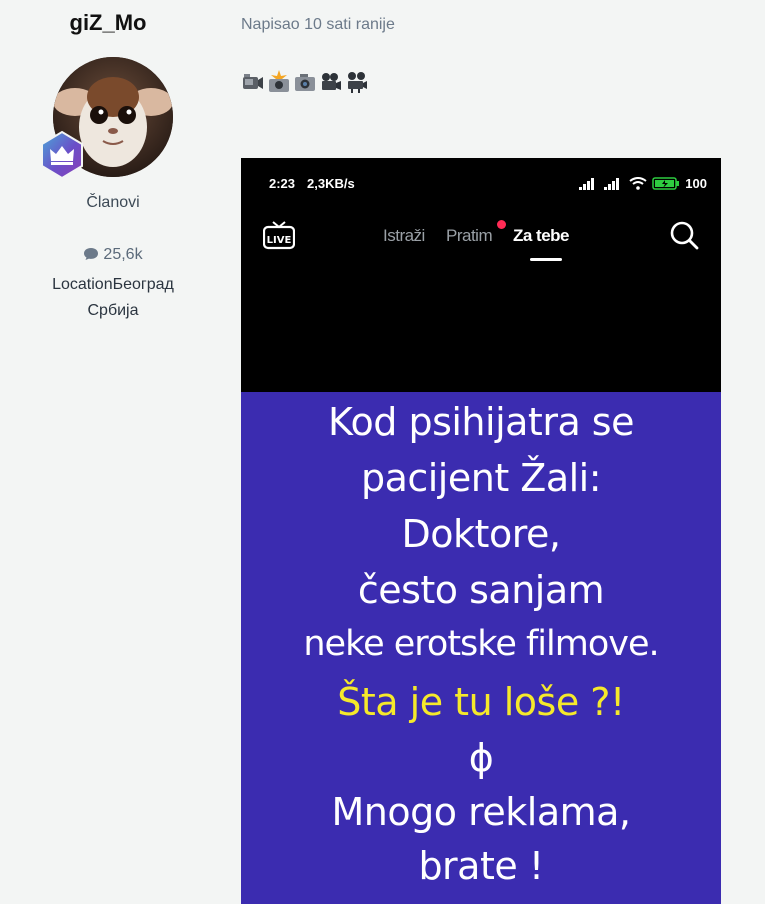 The width and height of the screenshot is (765, 904). Describe the element at coordinates (481, 702) in the screenshot. I see `meme-highlight-line: Šta je tu loše ?!` at that location.